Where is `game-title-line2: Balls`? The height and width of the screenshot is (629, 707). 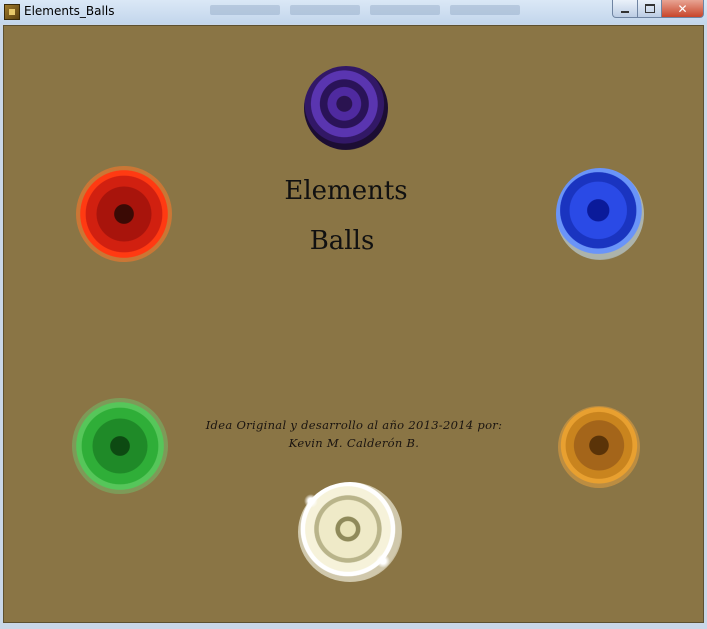
game-title-line2: Balls is located at coordinates (342, 241).